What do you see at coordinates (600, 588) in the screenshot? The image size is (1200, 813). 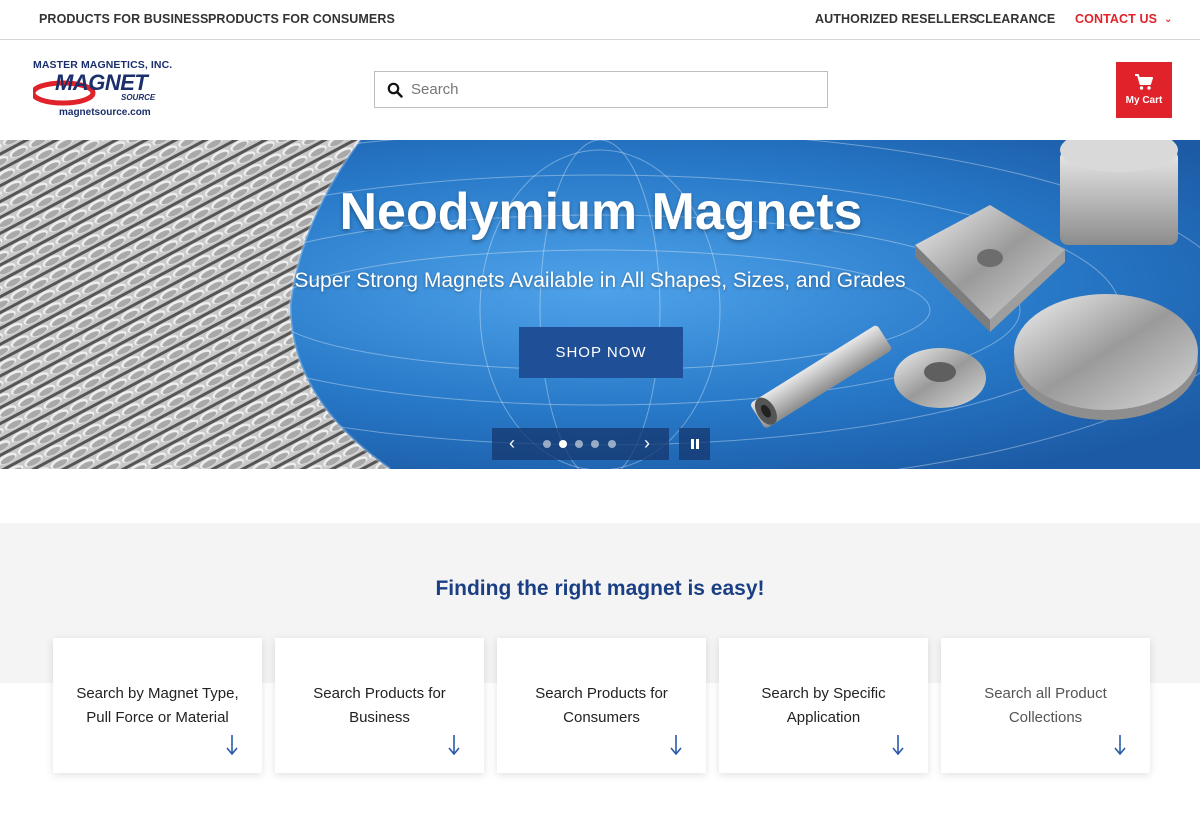 I see `finder-title: Finding the right magnet is easy!` at bounding box center [600, 588].